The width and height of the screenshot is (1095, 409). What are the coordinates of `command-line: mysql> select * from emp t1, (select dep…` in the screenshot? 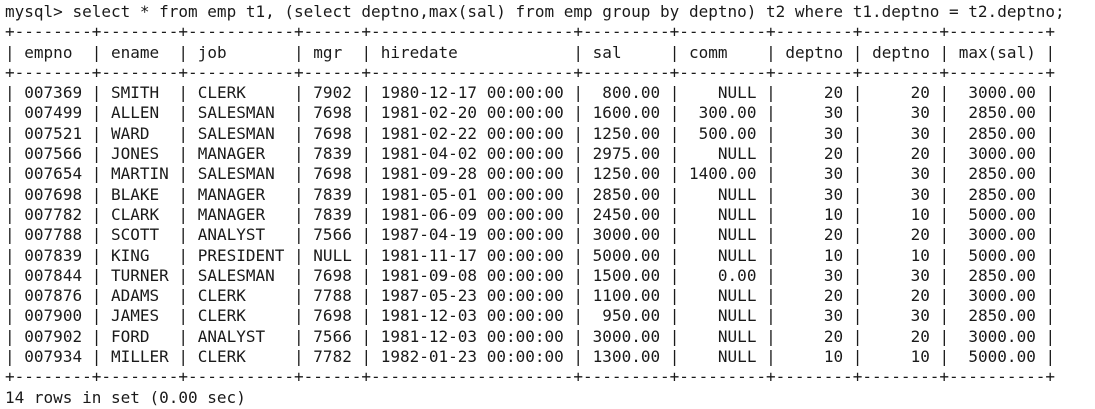 It's located at (550, 12).